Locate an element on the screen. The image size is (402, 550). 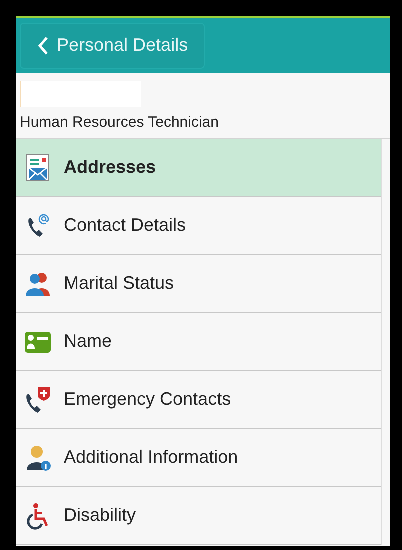
menu-label: Name is located at coordinates (88, 341).